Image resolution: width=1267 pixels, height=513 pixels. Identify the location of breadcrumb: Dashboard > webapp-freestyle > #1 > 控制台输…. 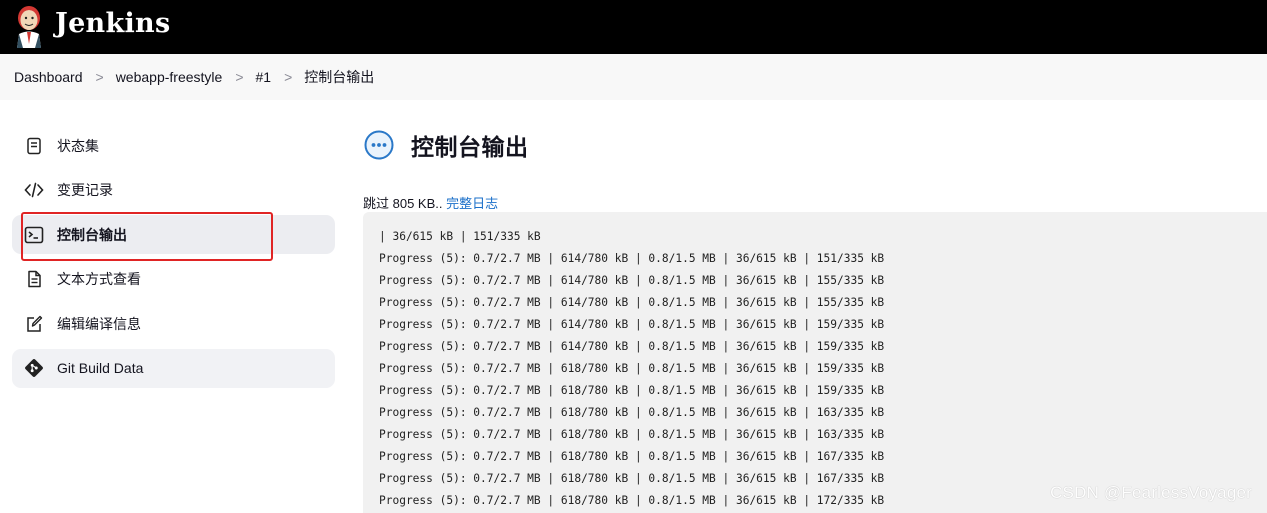
(633, 77).